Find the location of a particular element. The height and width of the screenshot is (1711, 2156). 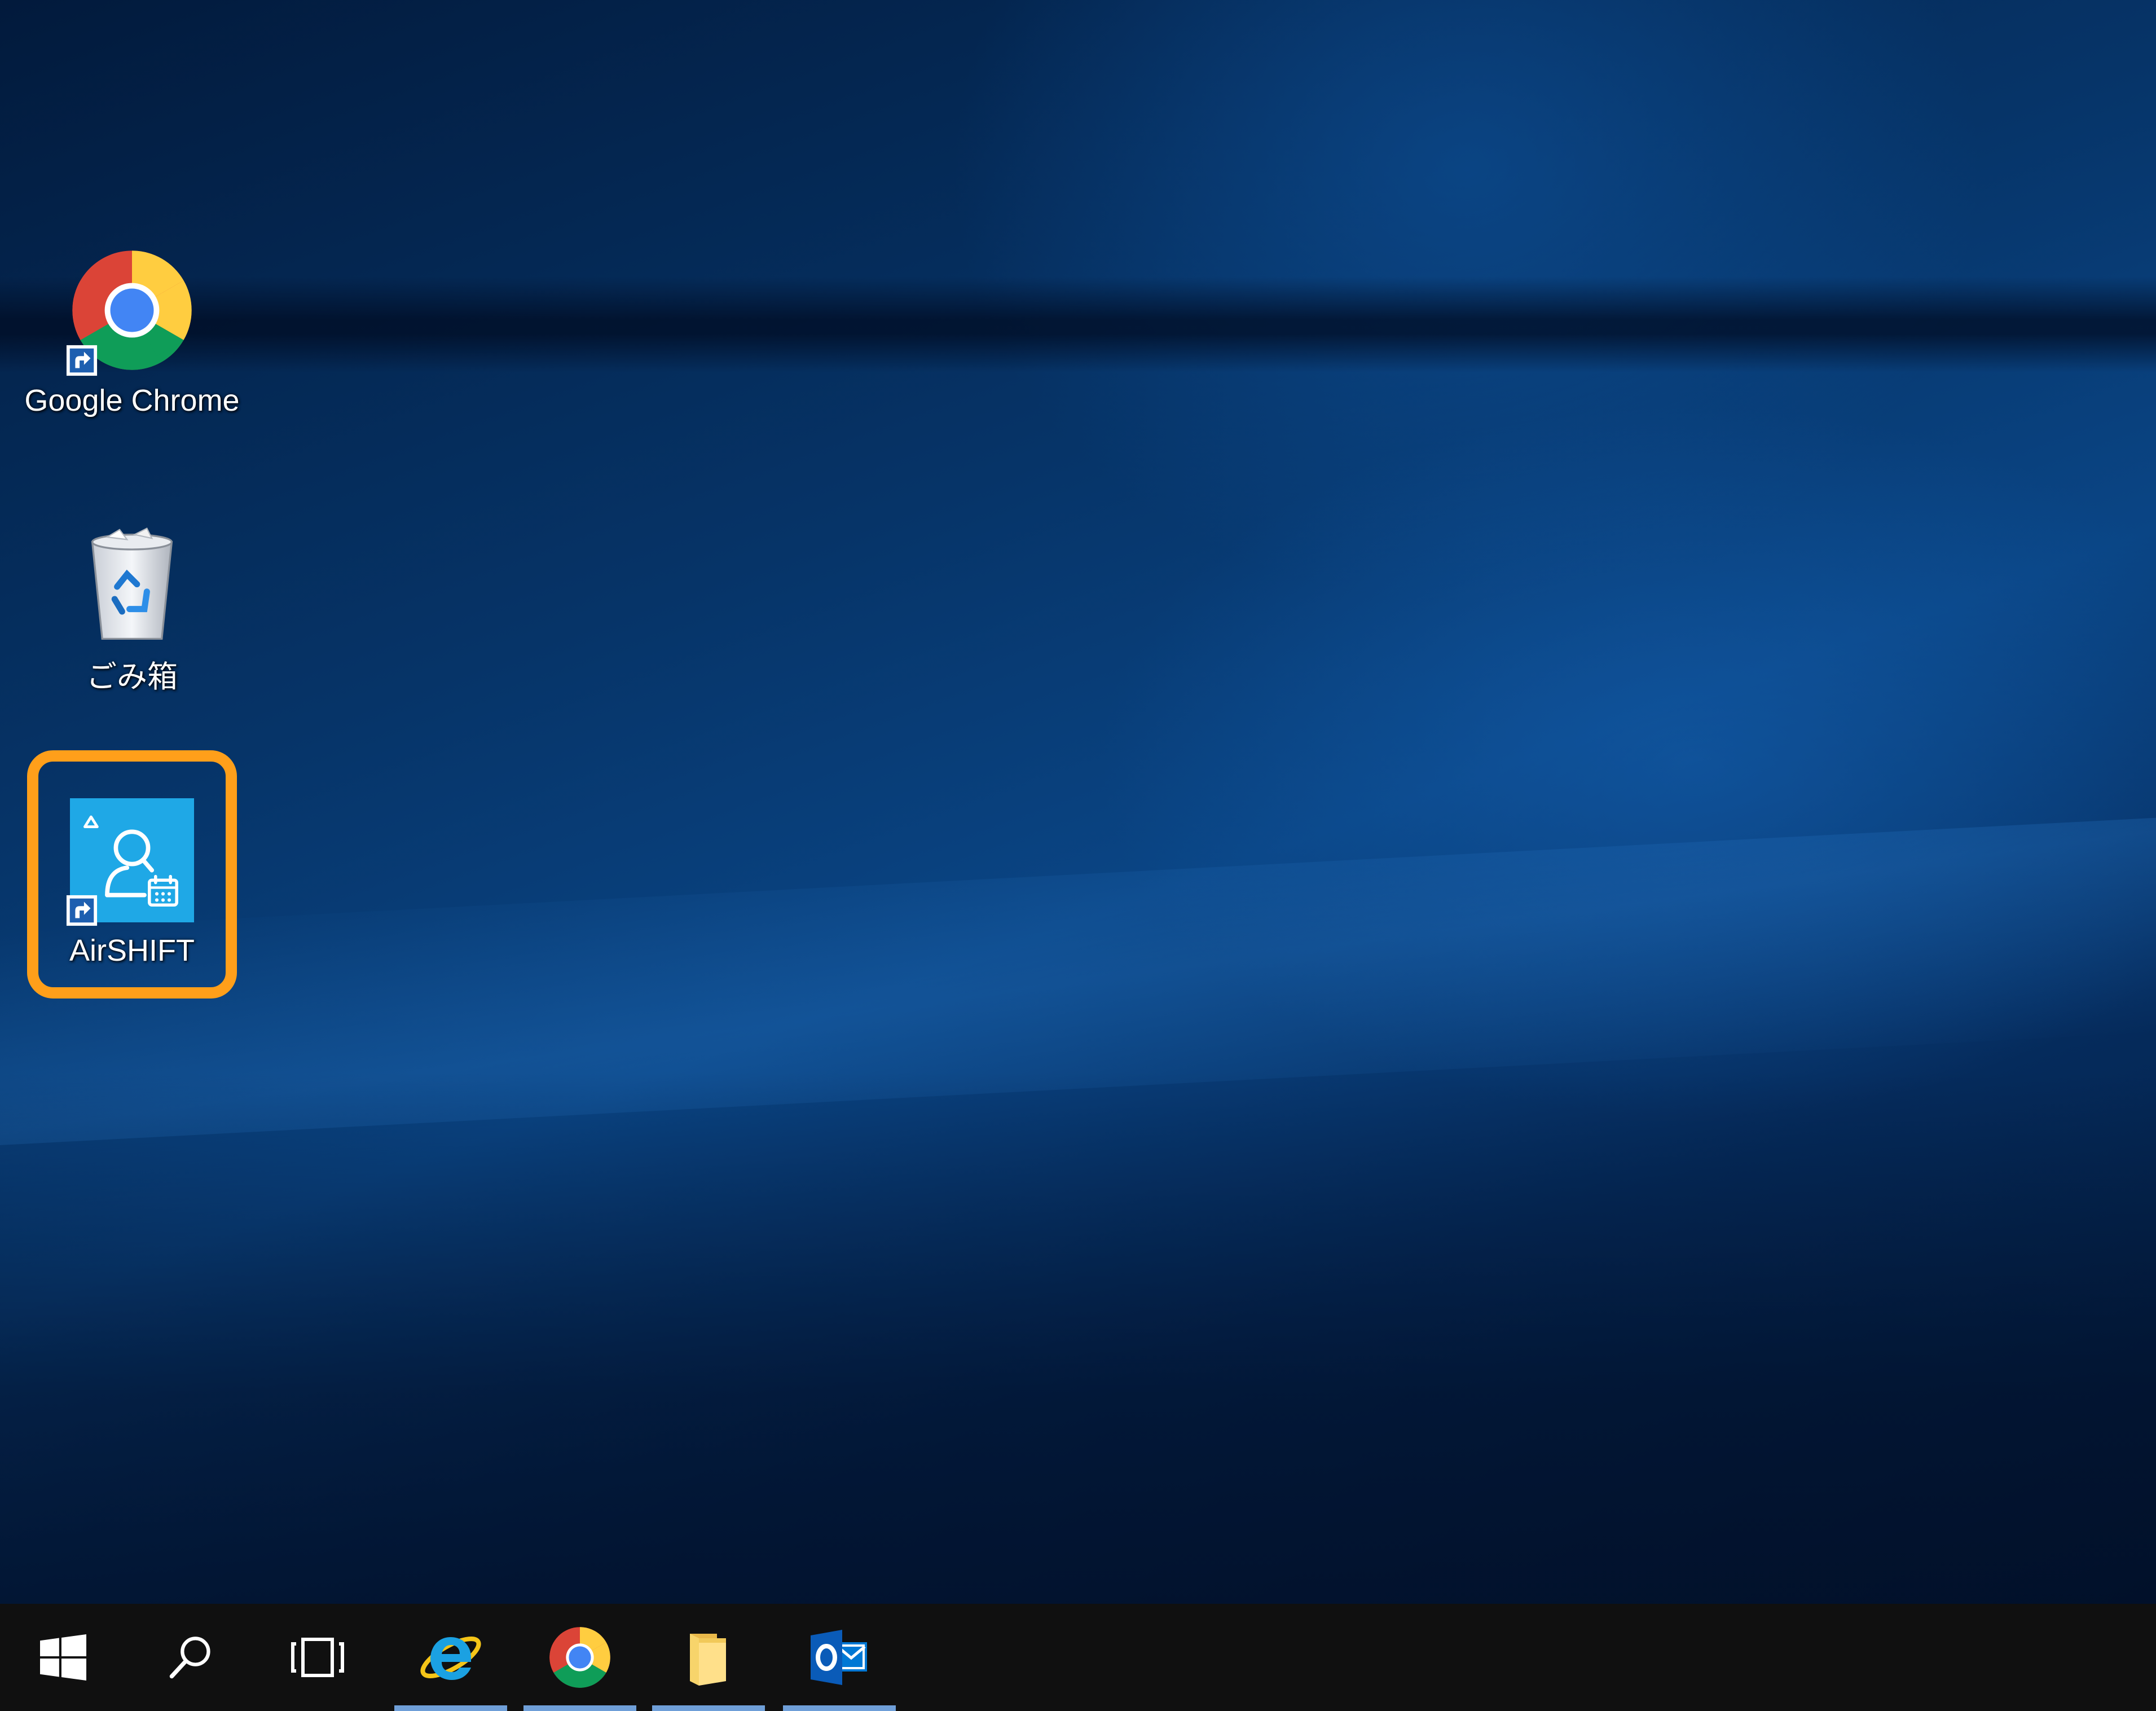

start-button is located at coordinates (63, 1657).